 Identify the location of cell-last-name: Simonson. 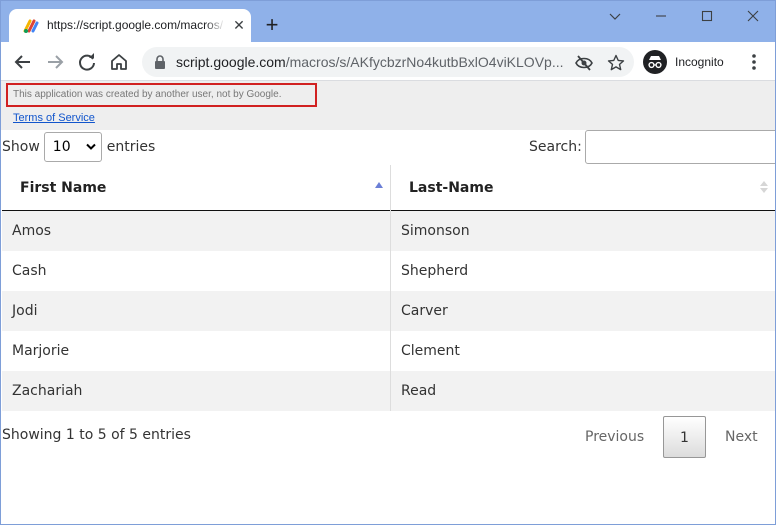
(435, 231).